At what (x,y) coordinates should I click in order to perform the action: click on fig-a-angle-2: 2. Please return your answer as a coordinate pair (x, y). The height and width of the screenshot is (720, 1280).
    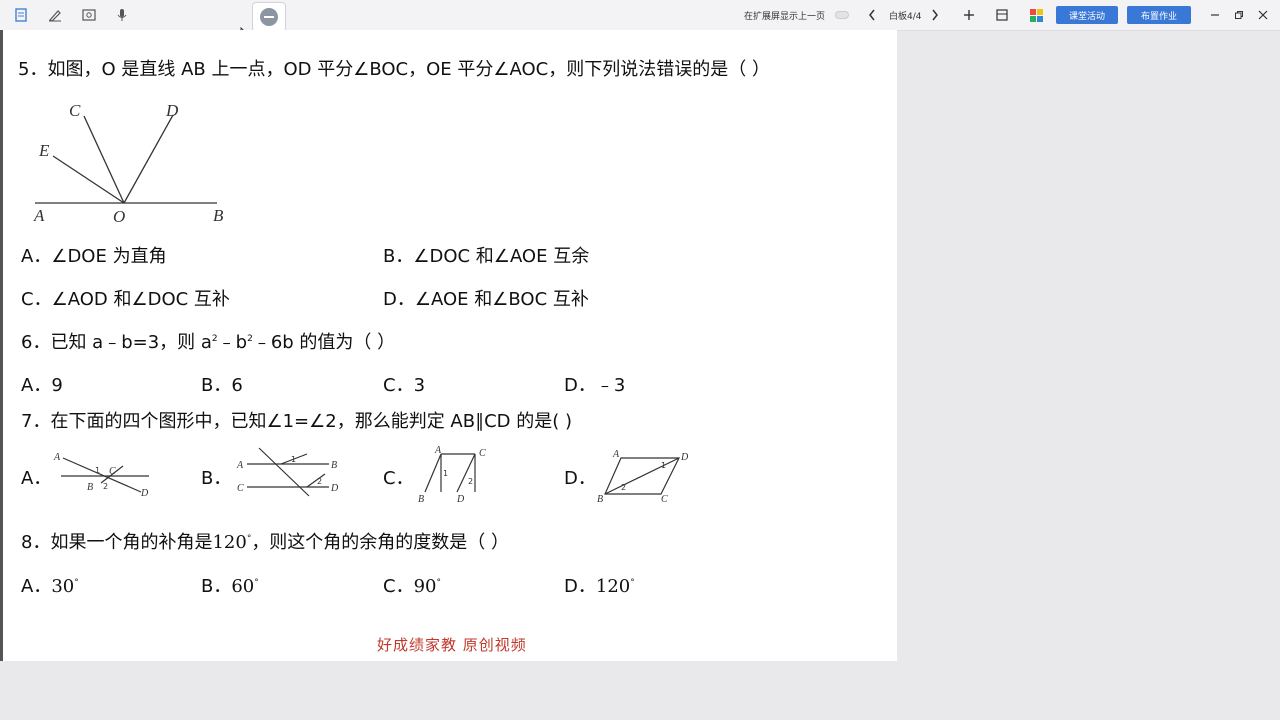
    Looking at the image, I should click on (105, 486).